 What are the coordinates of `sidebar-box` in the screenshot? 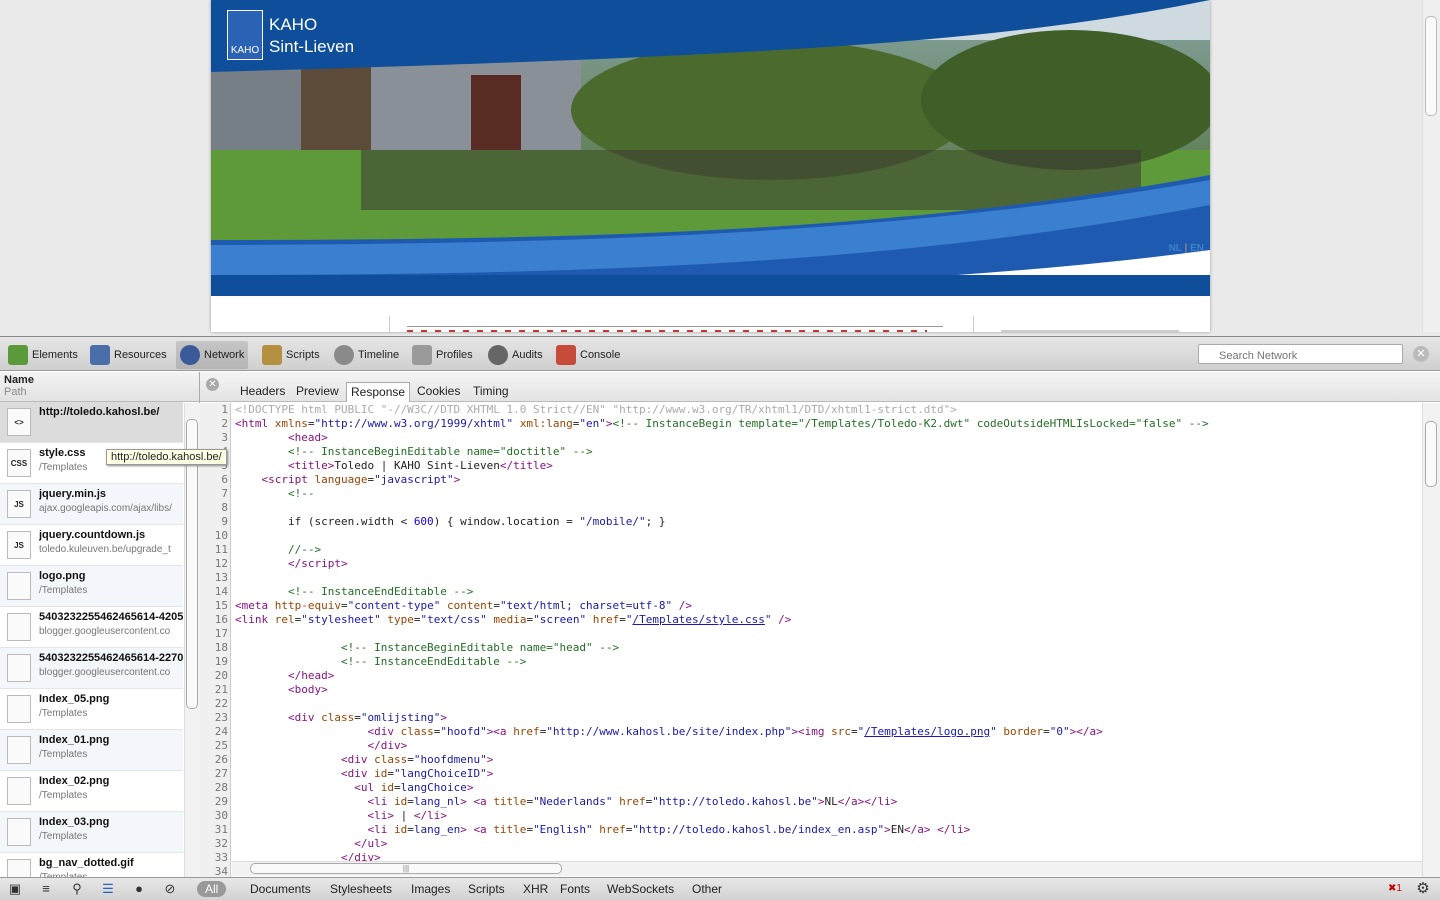 It's located at (1090, 331).